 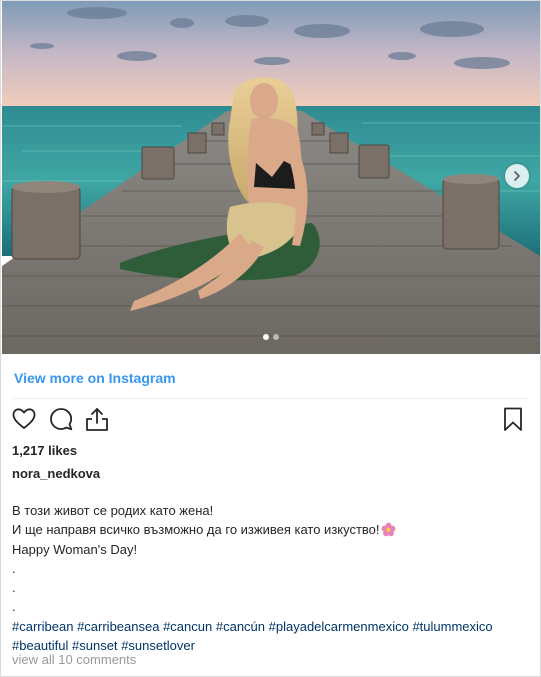 I want to click on hashtag-link: #cancún, so click(x=240, y=626).